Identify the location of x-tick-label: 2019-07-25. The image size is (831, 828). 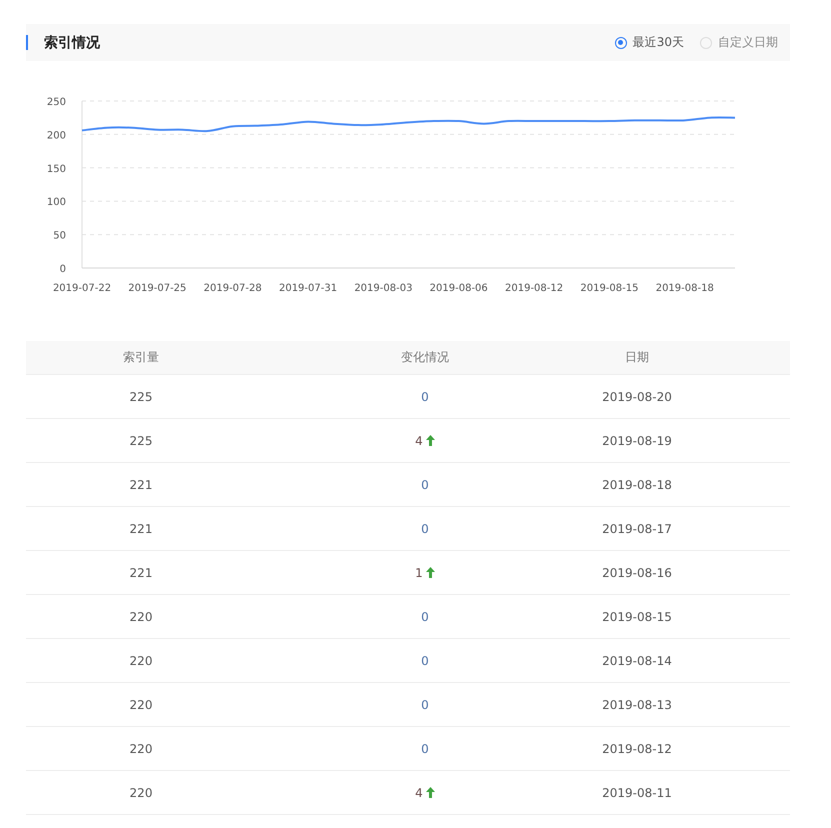
(157, 288).